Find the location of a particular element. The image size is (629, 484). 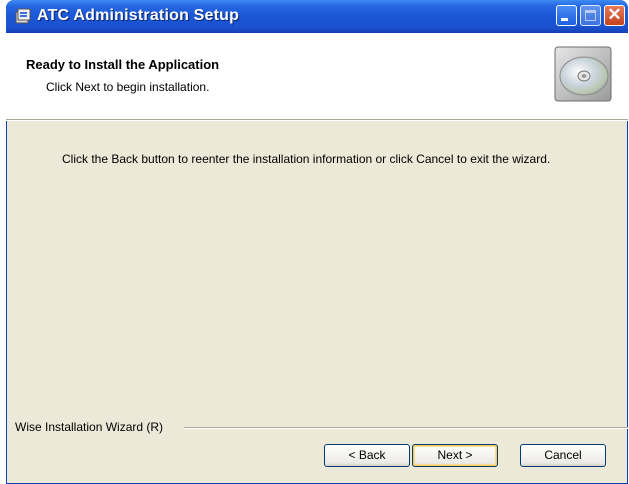

close-icon: ✕ is located at coordinates (614, 14).